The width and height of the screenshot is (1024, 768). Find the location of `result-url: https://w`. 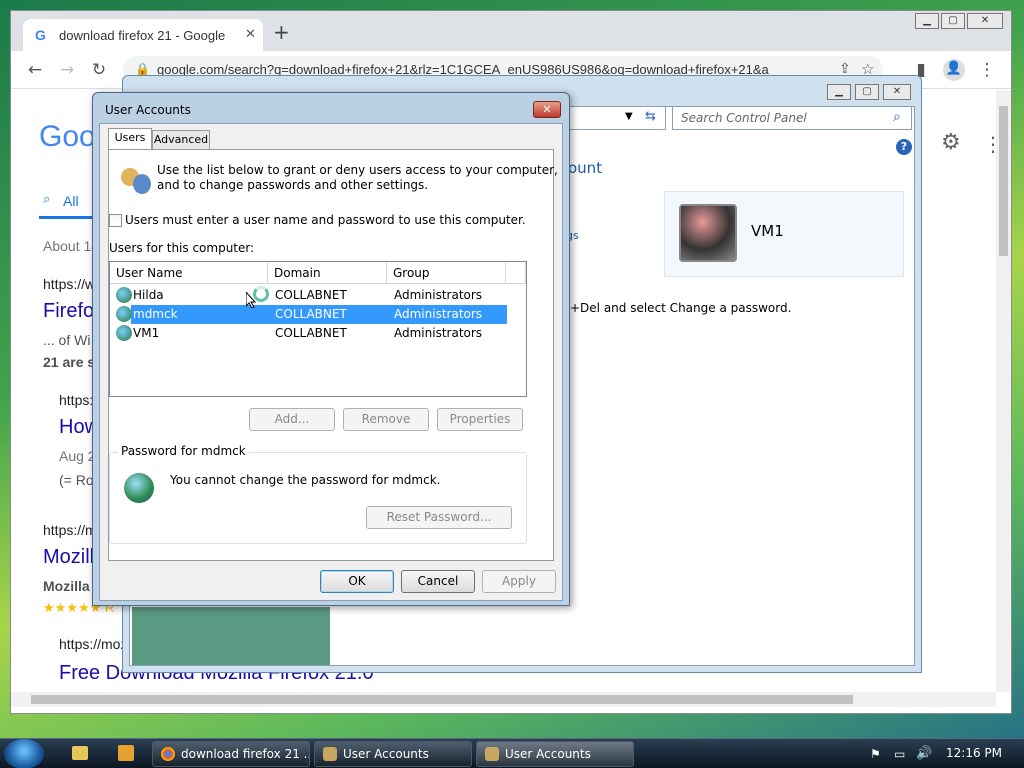

result-url: https://w is located at coordinates (69, 284).